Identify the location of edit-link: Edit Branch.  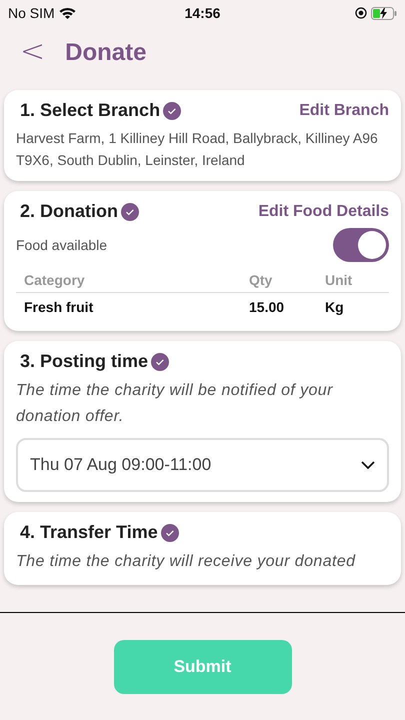
(344, 111).